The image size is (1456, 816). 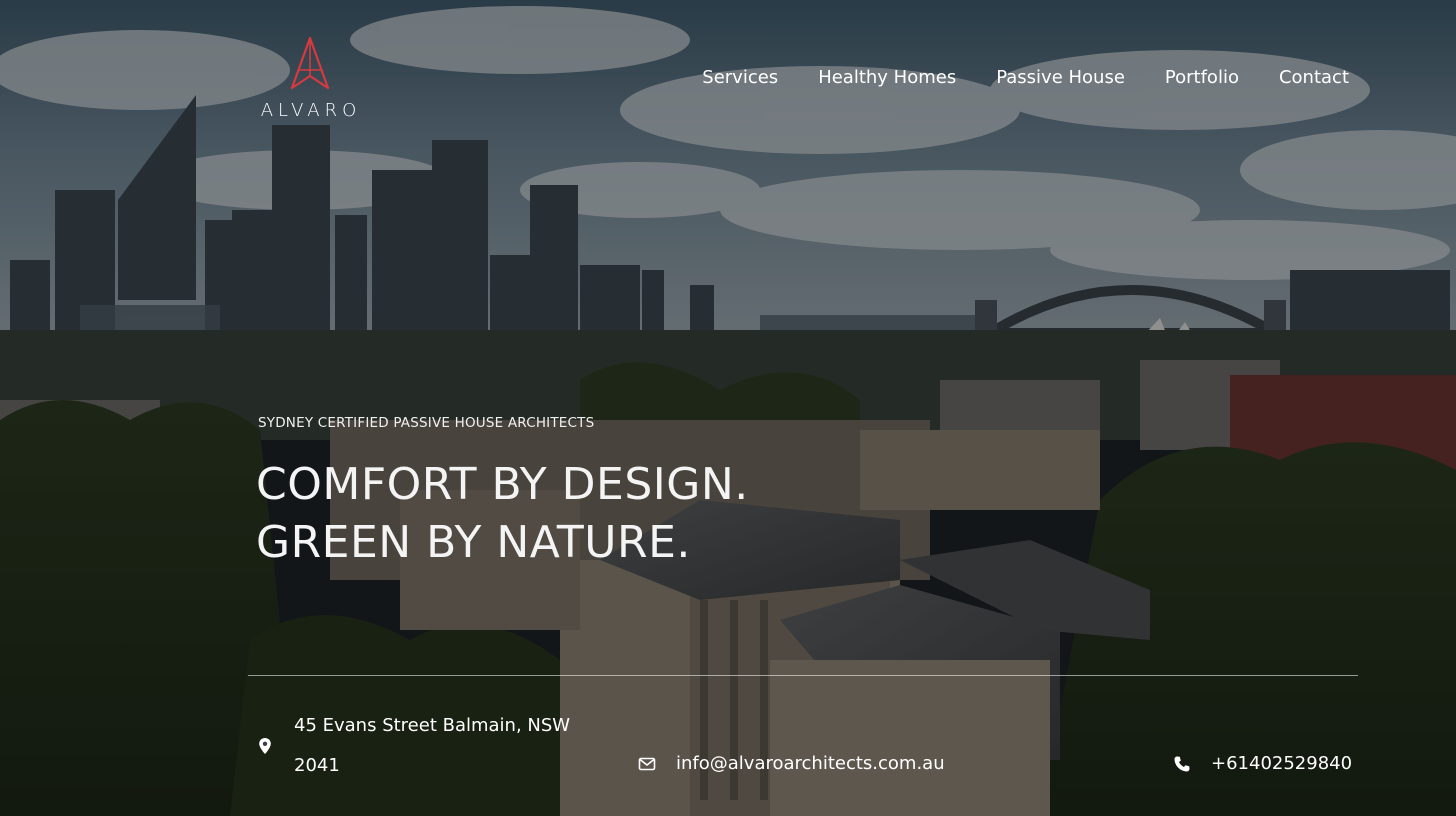 What do you see at coordinates (473, 542) in the screenshot?
I see `hero-headline-line-2: GREEN BY NATURE.` at bounding box center [473, 542].